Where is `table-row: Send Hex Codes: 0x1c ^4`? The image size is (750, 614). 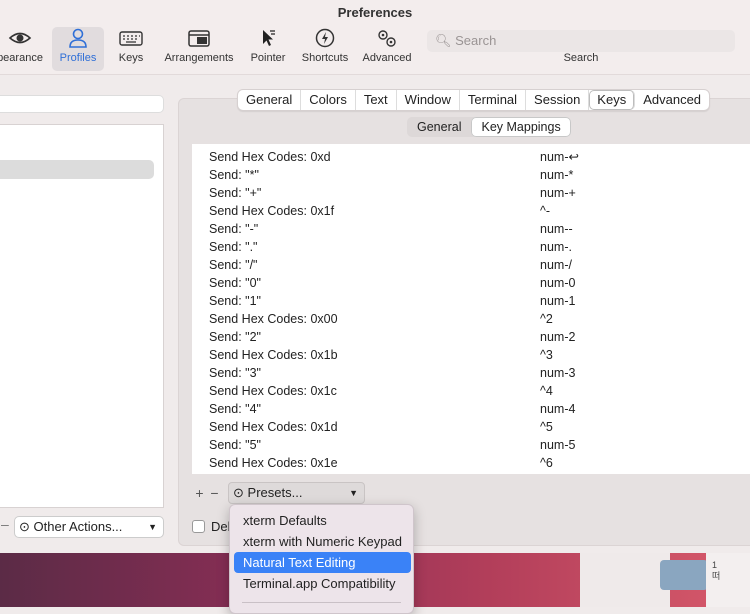 table-row: Send Hex Codes: 0x1c ^4 is located at coordinates (471, 391).